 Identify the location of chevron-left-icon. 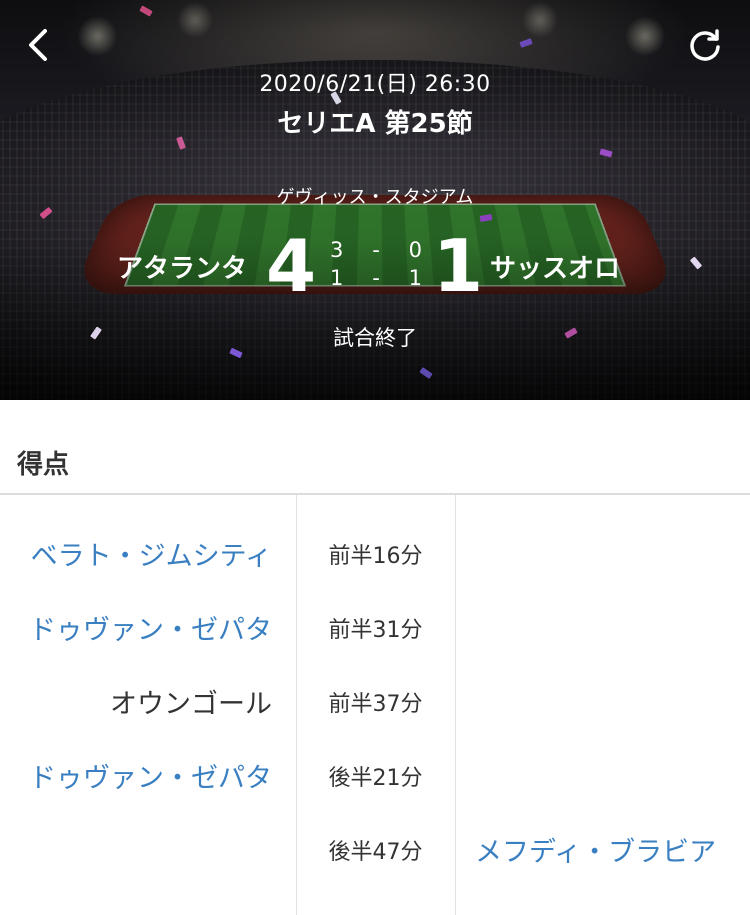
(38, 45).